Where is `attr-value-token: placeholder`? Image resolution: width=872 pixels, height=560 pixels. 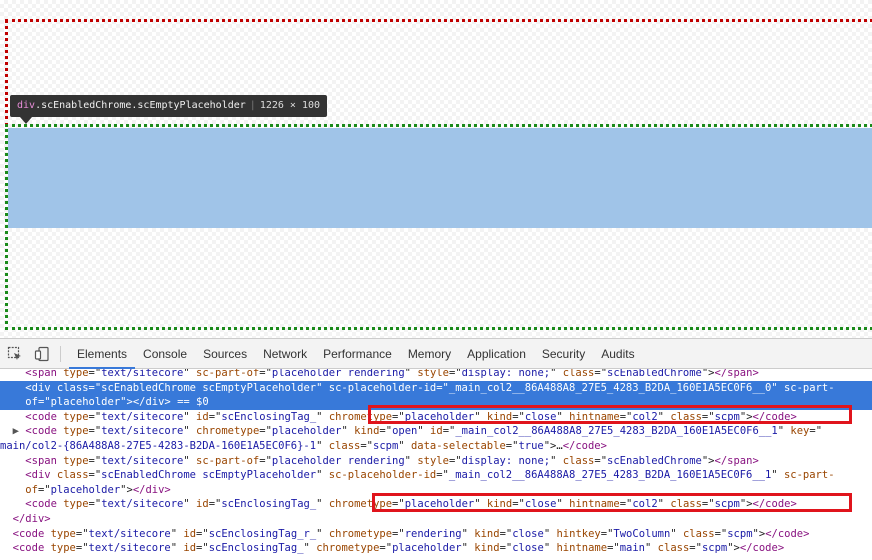 attr-value-token: placeholder is located at coordinates (439, 416).